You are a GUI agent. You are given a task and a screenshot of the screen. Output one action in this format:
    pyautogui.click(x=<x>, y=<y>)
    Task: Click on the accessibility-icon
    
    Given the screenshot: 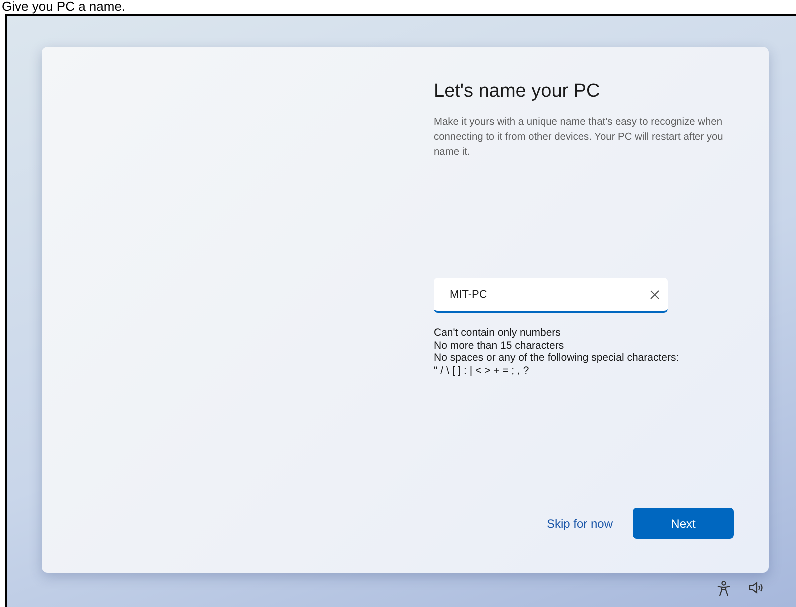 What is the action you would take?
    pyautogui.click(x=724, y=589)
    